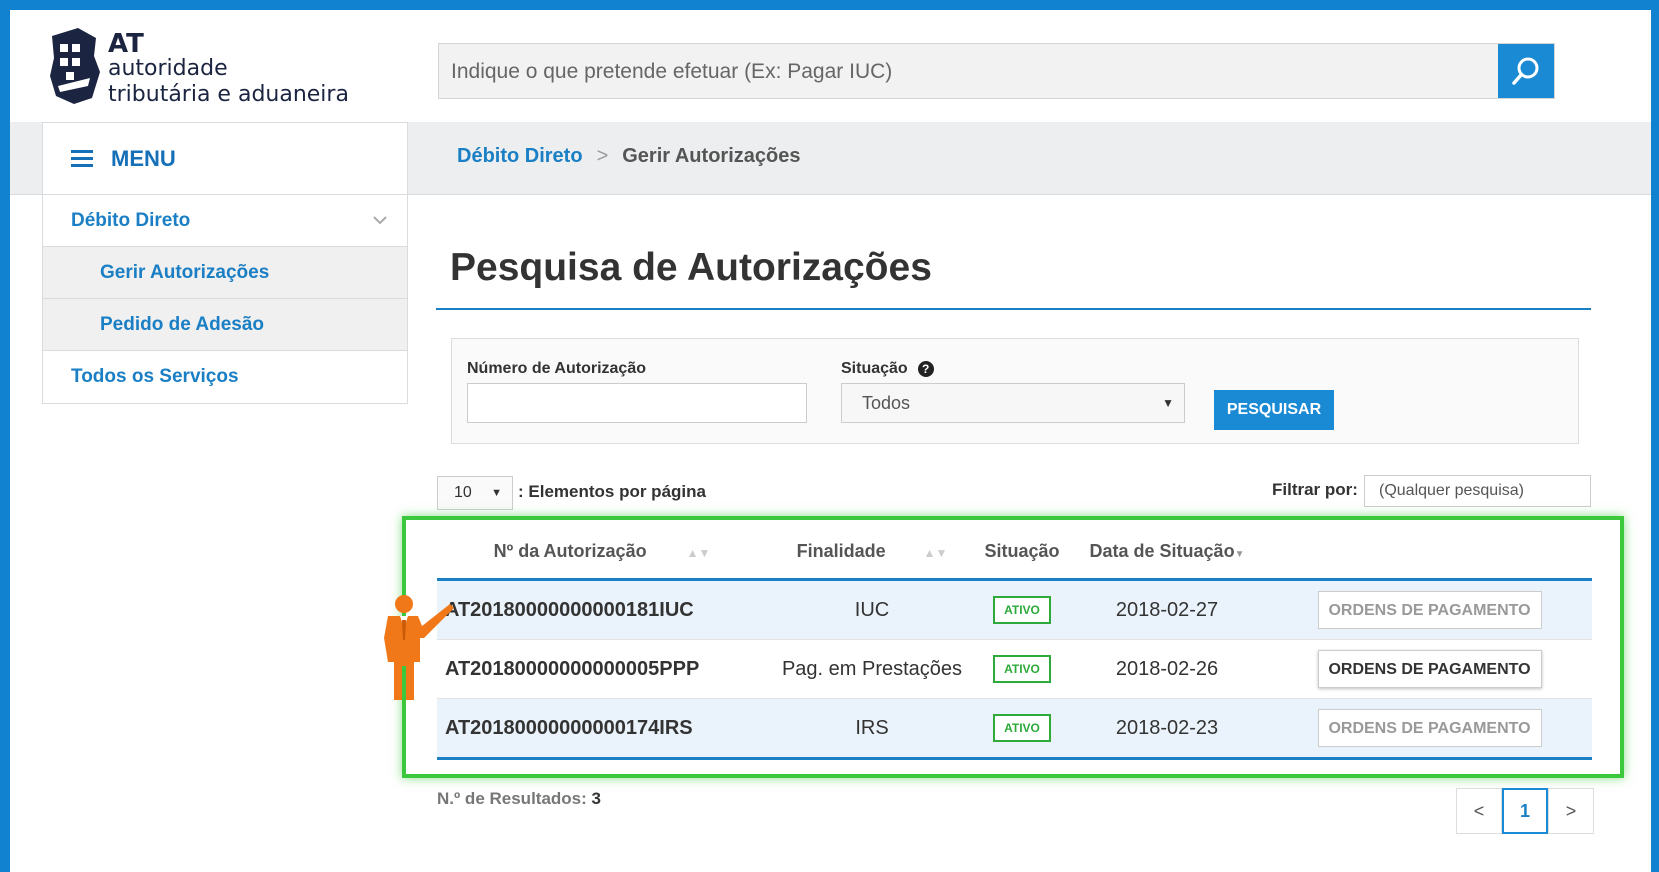 This screenshot has width=1659, height=872. I want to click on title-divider, so click(1013, 309).